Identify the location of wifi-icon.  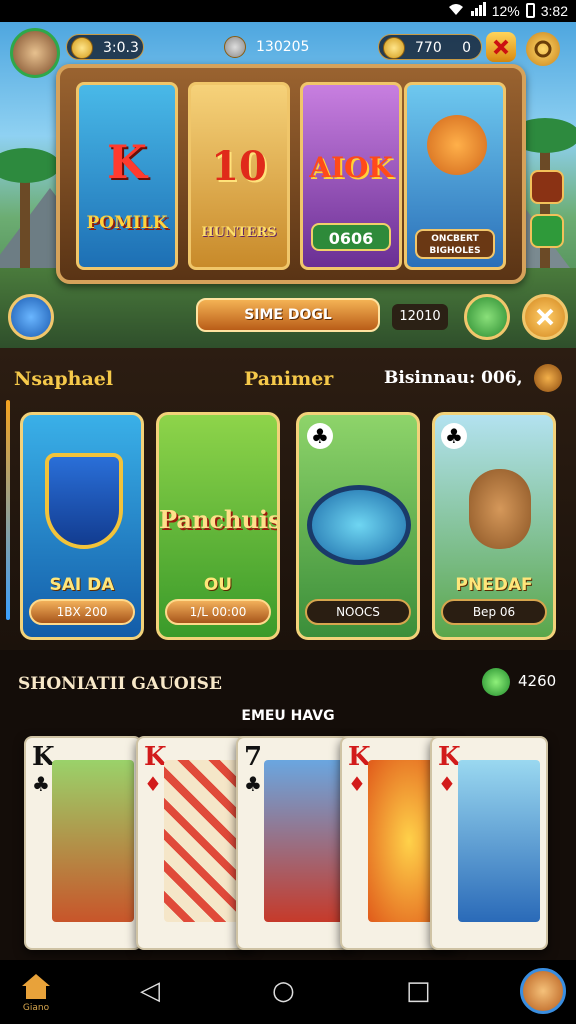
(456, 10).